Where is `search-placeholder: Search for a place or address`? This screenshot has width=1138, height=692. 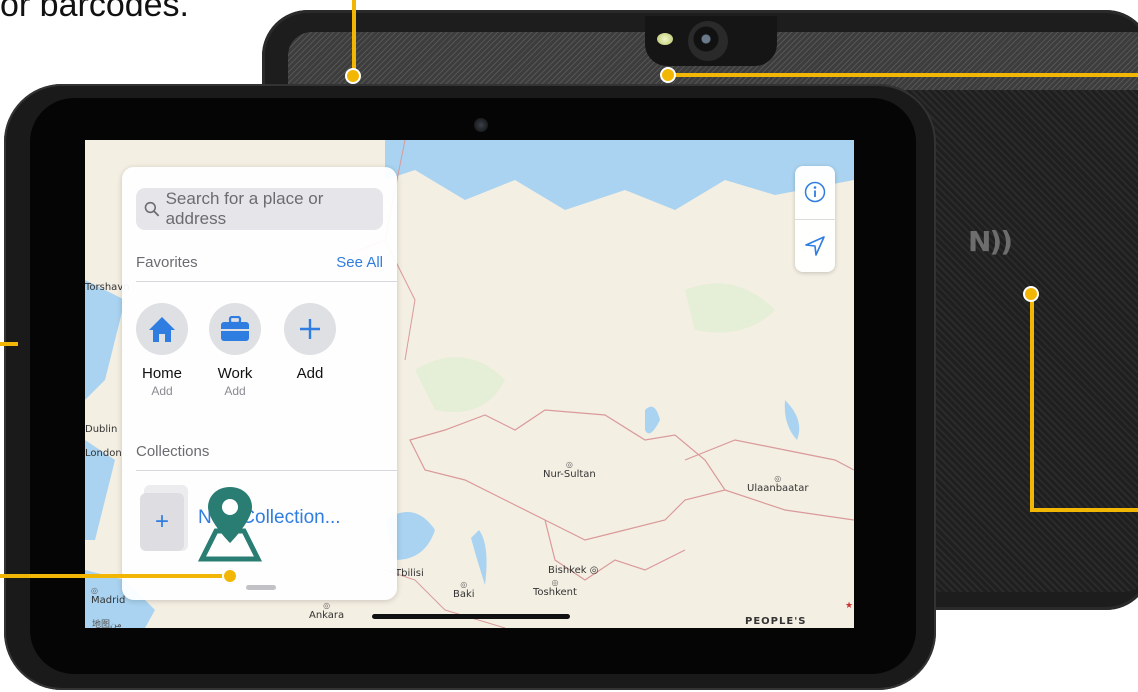
search-placeholder: Search for a place or address is located at coordinates (244, 208).